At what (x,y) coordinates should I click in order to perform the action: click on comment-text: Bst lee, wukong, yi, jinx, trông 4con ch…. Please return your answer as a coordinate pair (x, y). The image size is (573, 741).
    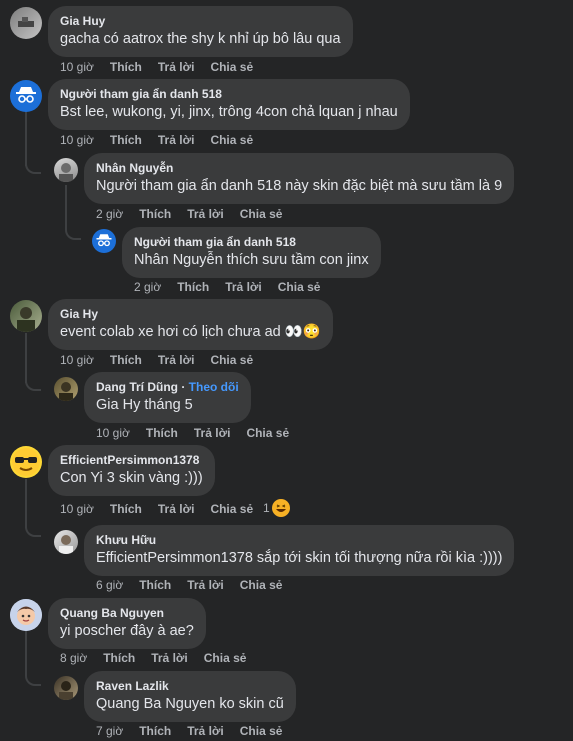
    Looking at the image, I should click on (229, 112).